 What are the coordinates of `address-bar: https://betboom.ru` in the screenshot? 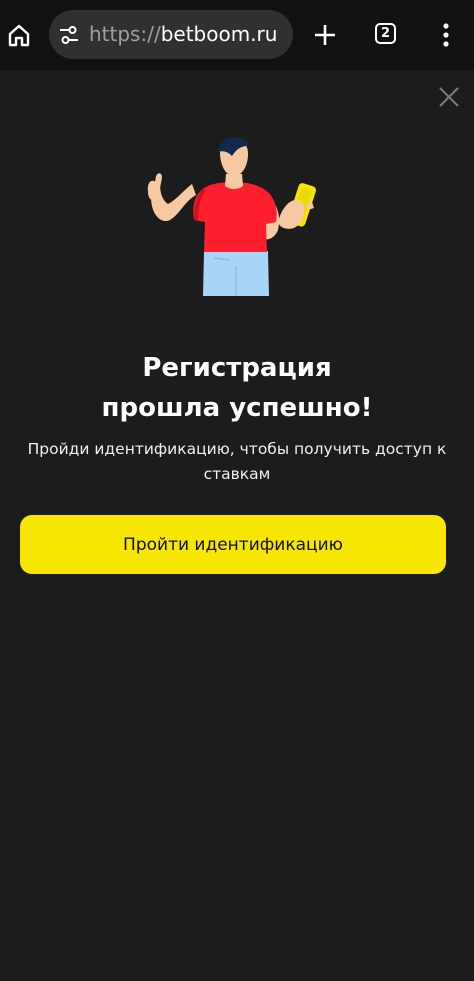 It's located at (171, 34).